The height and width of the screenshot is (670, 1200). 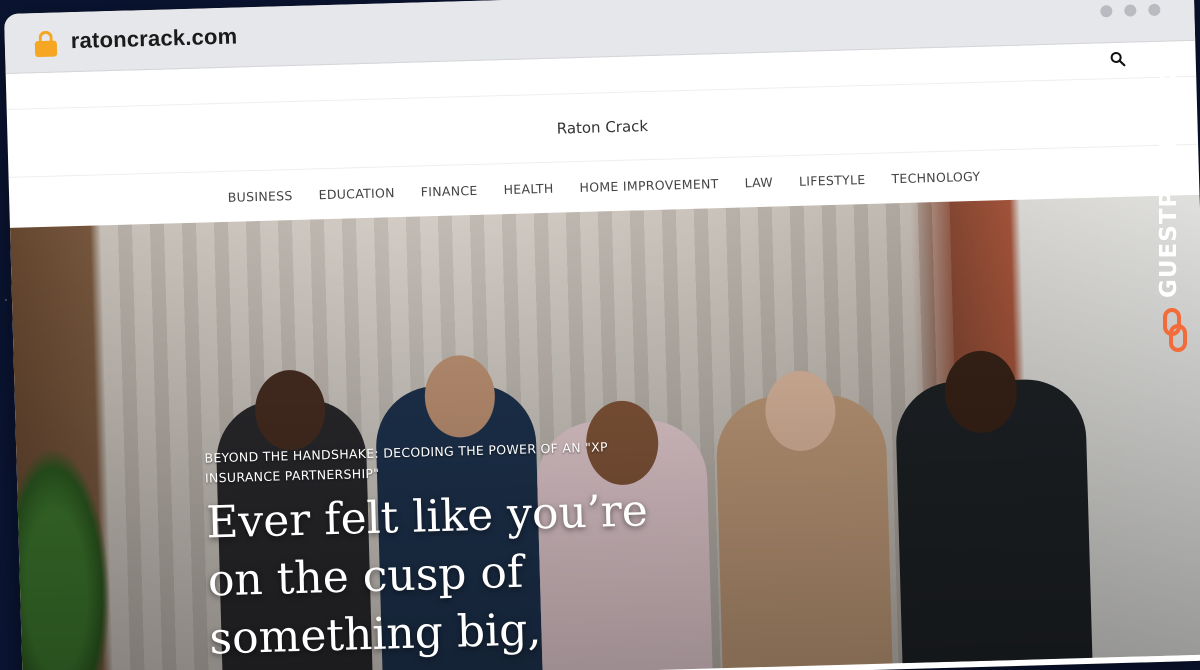 I want to click on nav-item-finance: FINANCE, so click(x=449, y=190).